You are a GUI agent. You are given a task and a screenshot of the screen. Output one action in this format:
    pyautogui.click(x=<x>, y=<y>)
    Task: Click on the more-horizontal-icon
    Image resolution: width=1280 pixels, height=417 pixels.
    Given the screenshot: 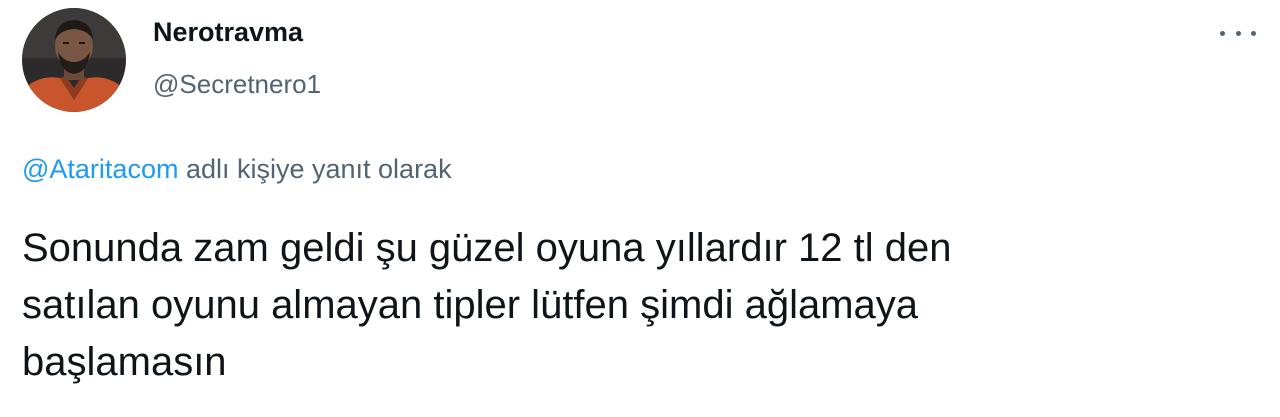 What is the action you would take?
    pyautogui.click(x=1222, y=33)
    